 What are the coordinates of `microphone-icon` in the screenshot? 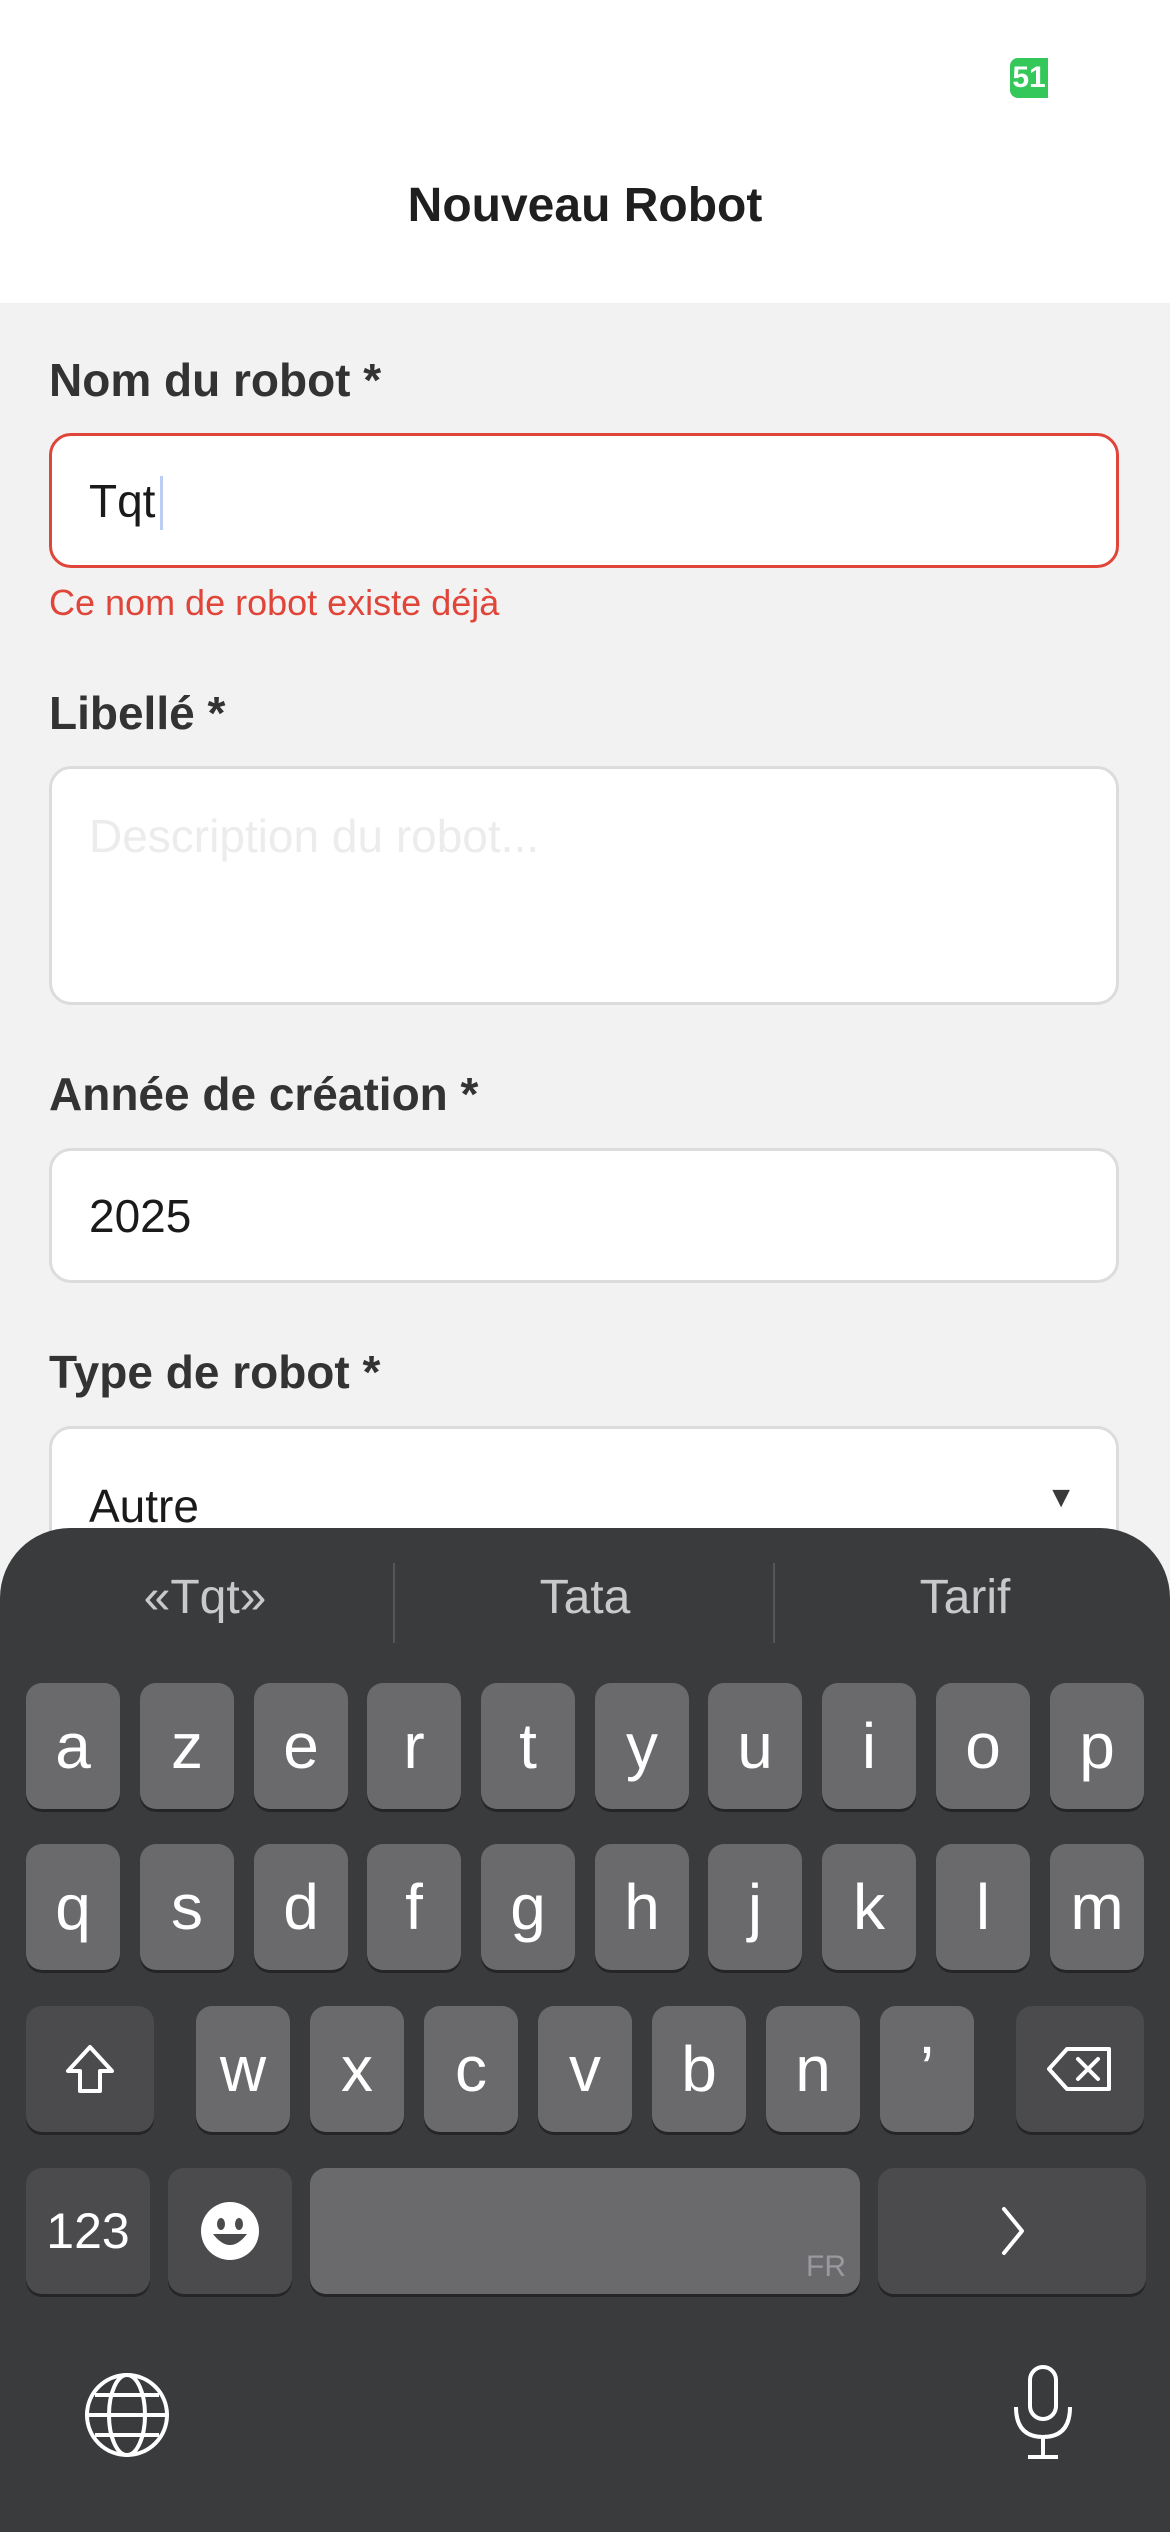 It's located at (1043, 2413).